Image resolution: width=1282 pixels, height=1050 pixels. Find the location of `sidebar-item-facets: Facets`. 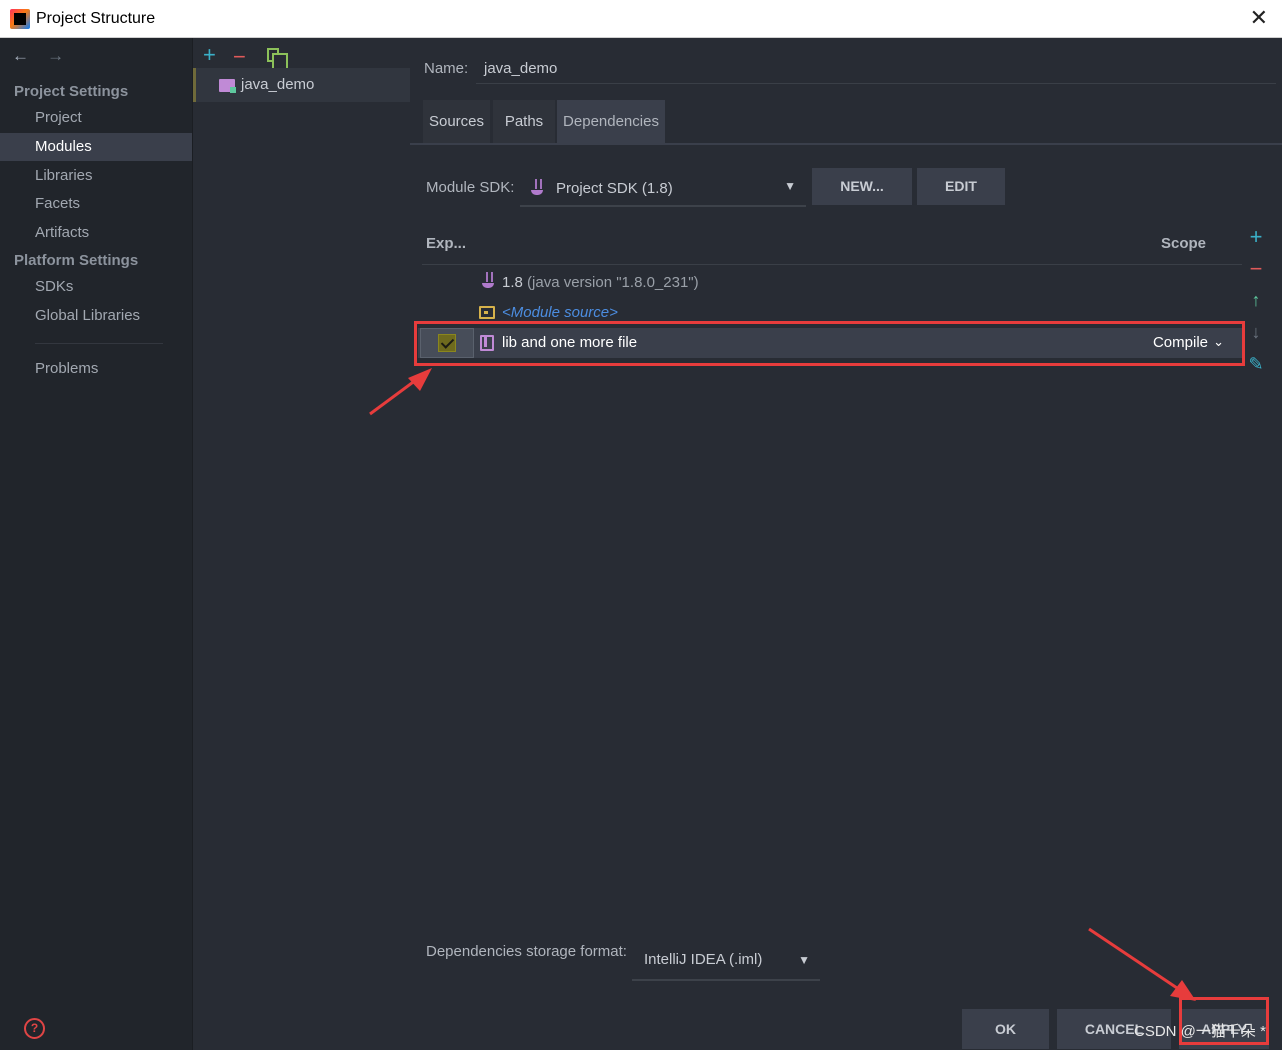

sidebar-item-facets: Facets is located at coordinates (96, 204).